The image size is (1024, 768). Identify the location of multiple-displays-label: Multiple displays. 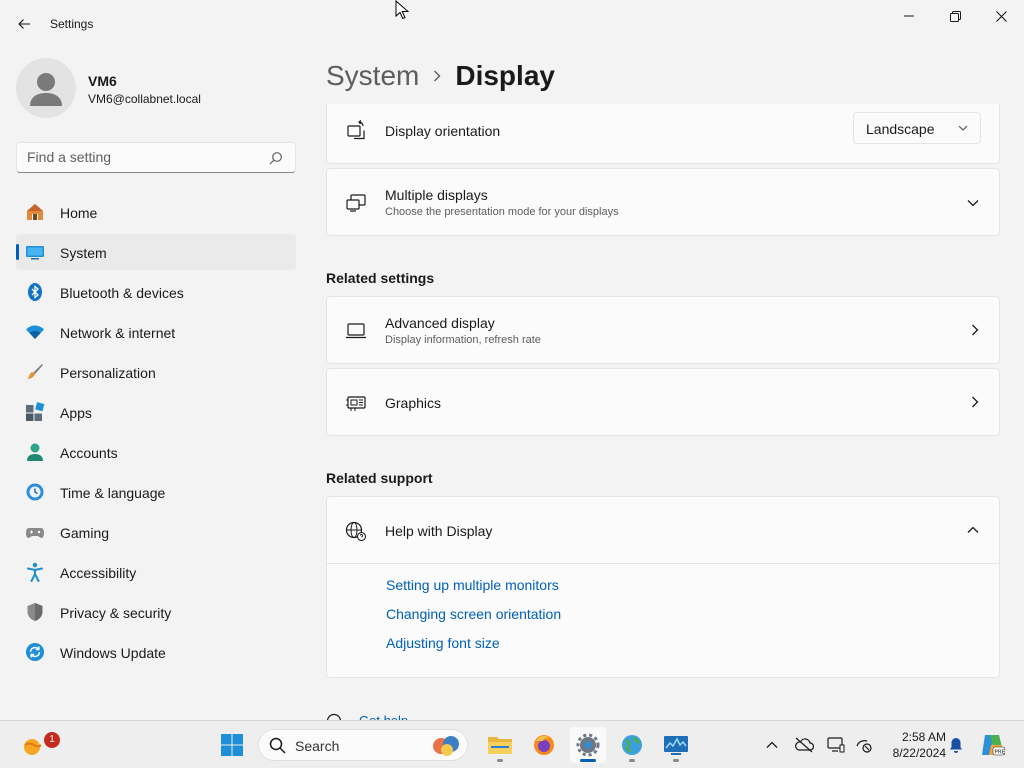
(436, 195).